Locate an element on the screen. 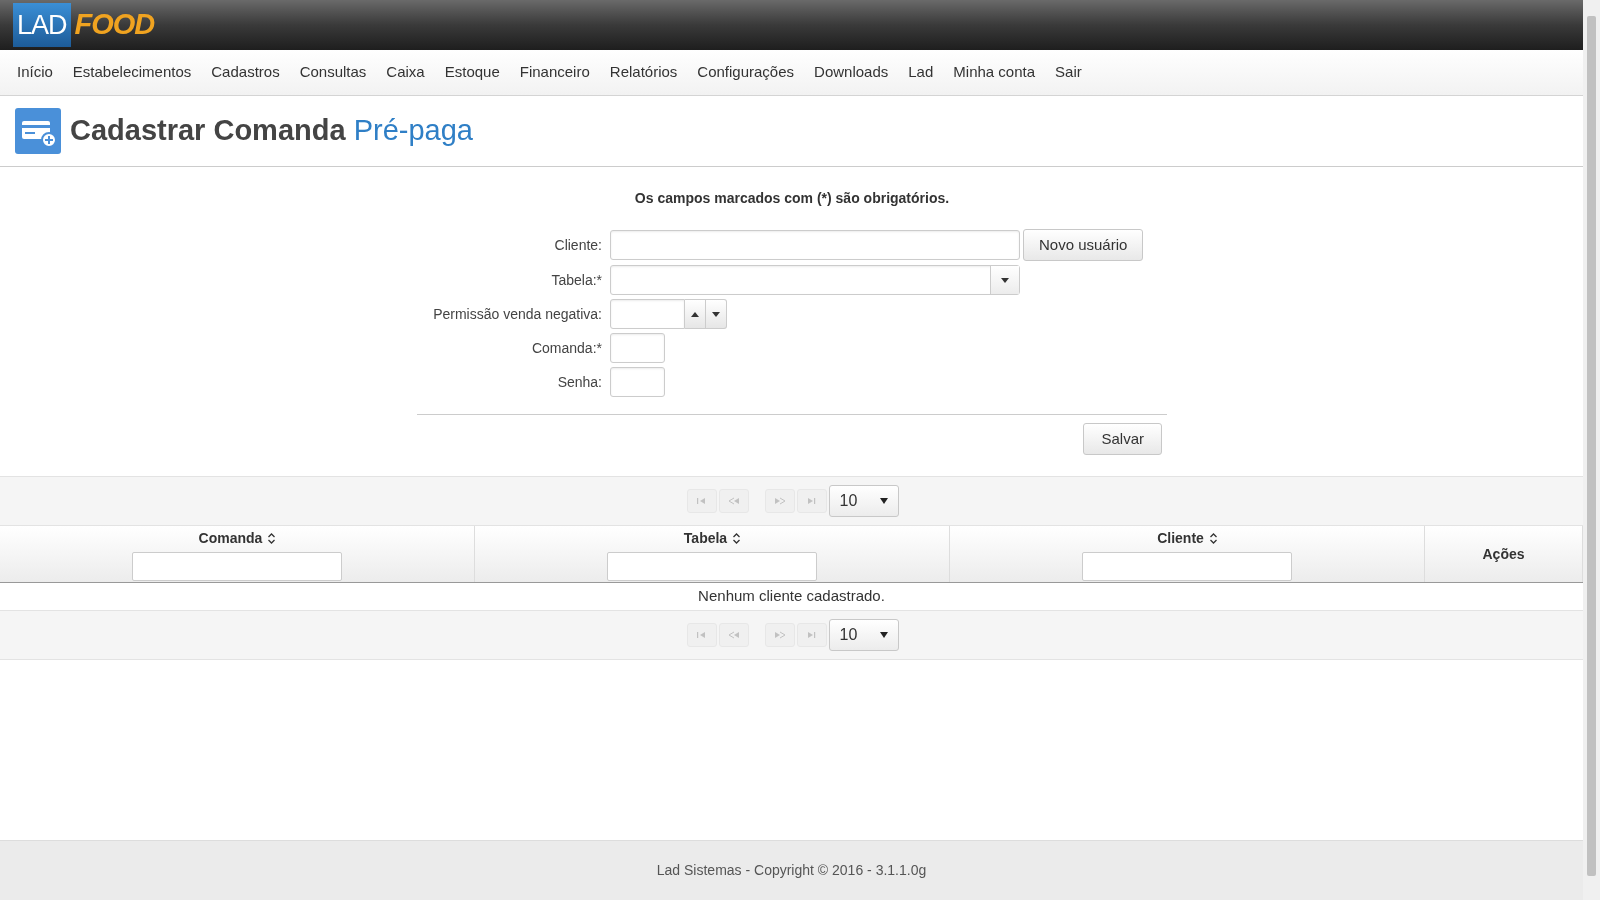 Image resolution: width=1600 pixels, height=900 pixels. menu-item: Configurações is located at coordinates (746, 72).